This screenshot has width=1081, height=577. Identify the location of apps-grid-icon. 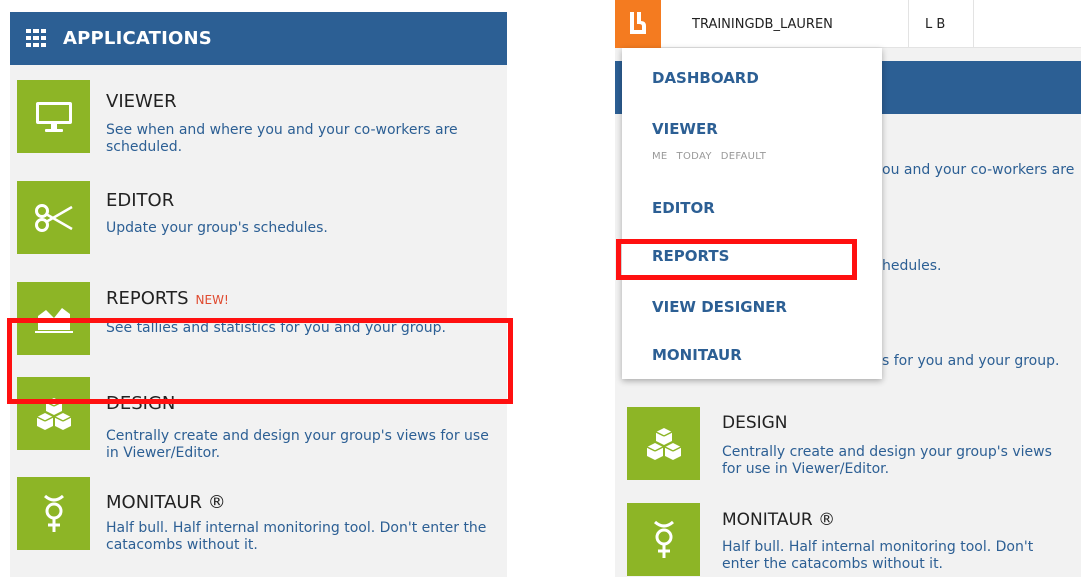
(36, 38).